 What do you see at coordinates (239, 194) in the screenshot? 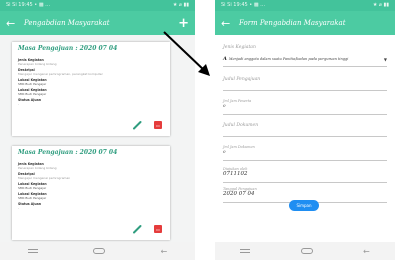
I see `tanggal-pengajuan-value: 2020 07 04` at bounding box center [239, 194].